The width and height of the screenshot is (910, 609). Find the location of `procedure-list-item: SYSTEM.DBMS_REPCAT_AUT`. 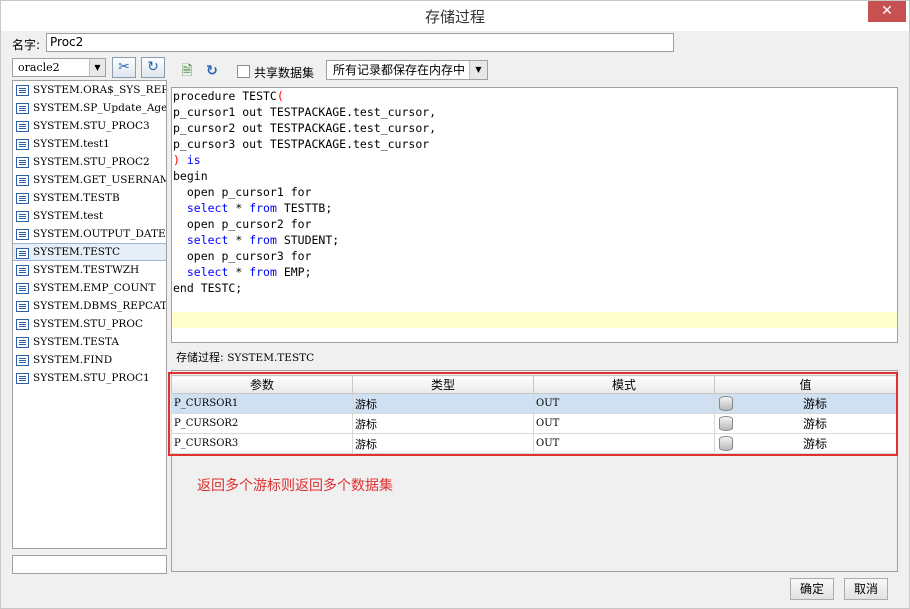

procedure-list-item: SYSTEM.DBMS_REPCAT_AUT is located at coordinates (89, 306).